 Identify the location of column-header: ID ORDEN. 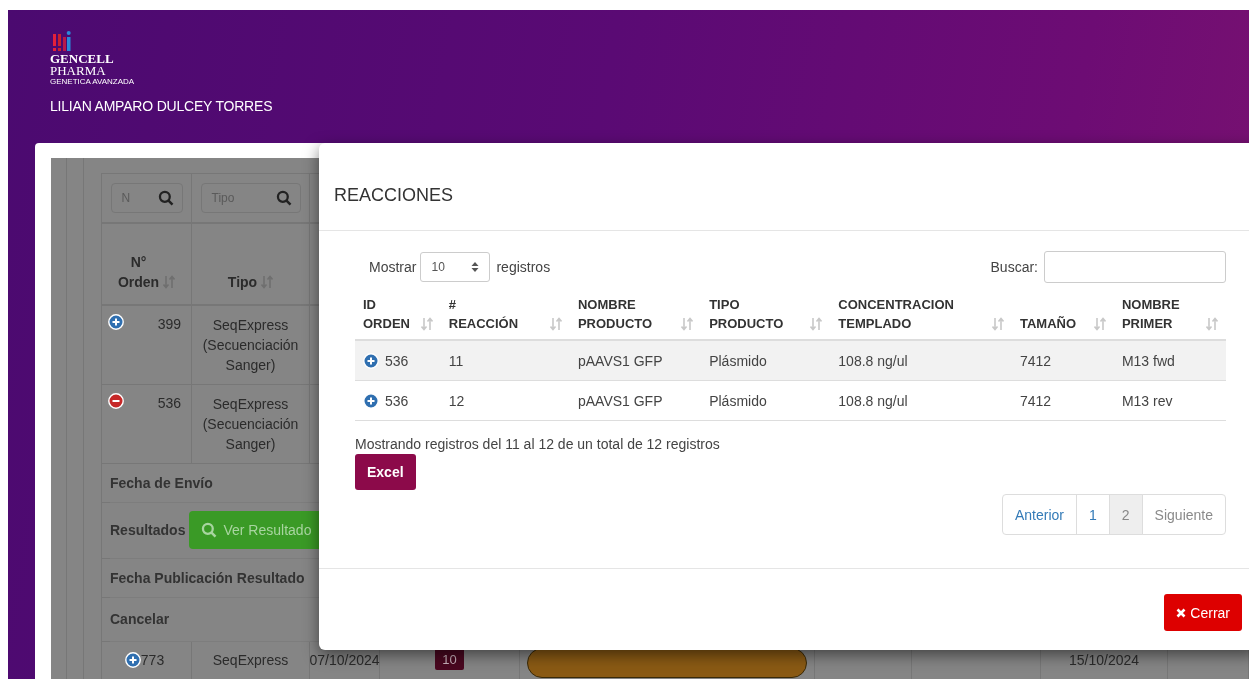
(386, 314).